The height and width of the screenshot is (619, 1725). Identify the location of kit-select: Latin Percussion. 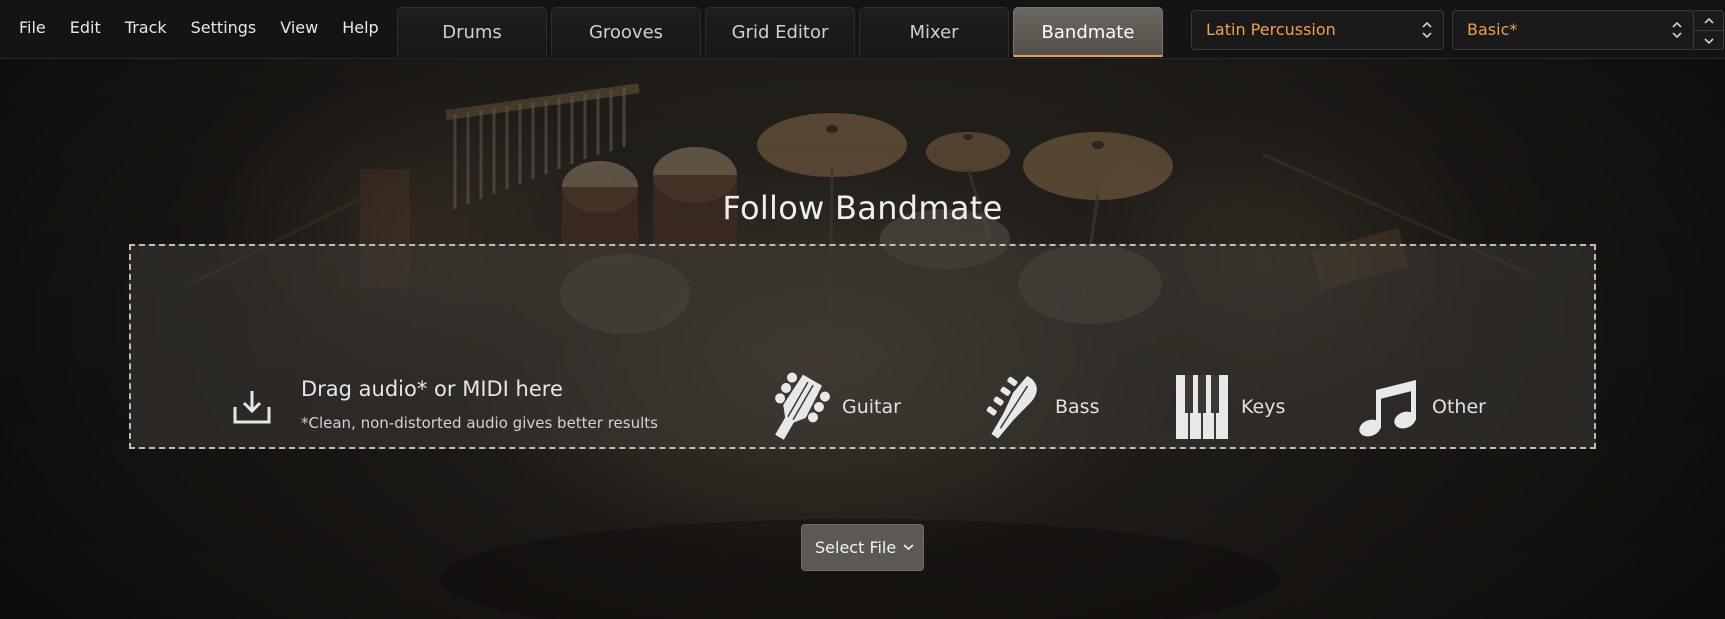
(1317, 30).